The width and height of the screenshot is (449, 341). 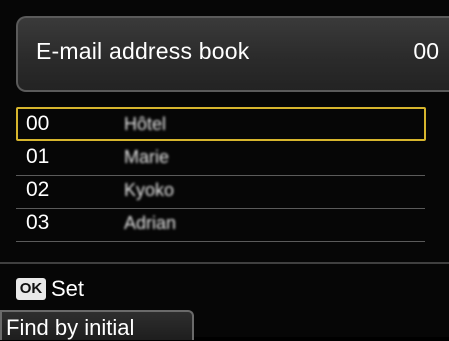 What do you see at coordinates (220, 225) in the screenshot?
I see `address-row: 03 Adrian` at bounding box center [220, 225].